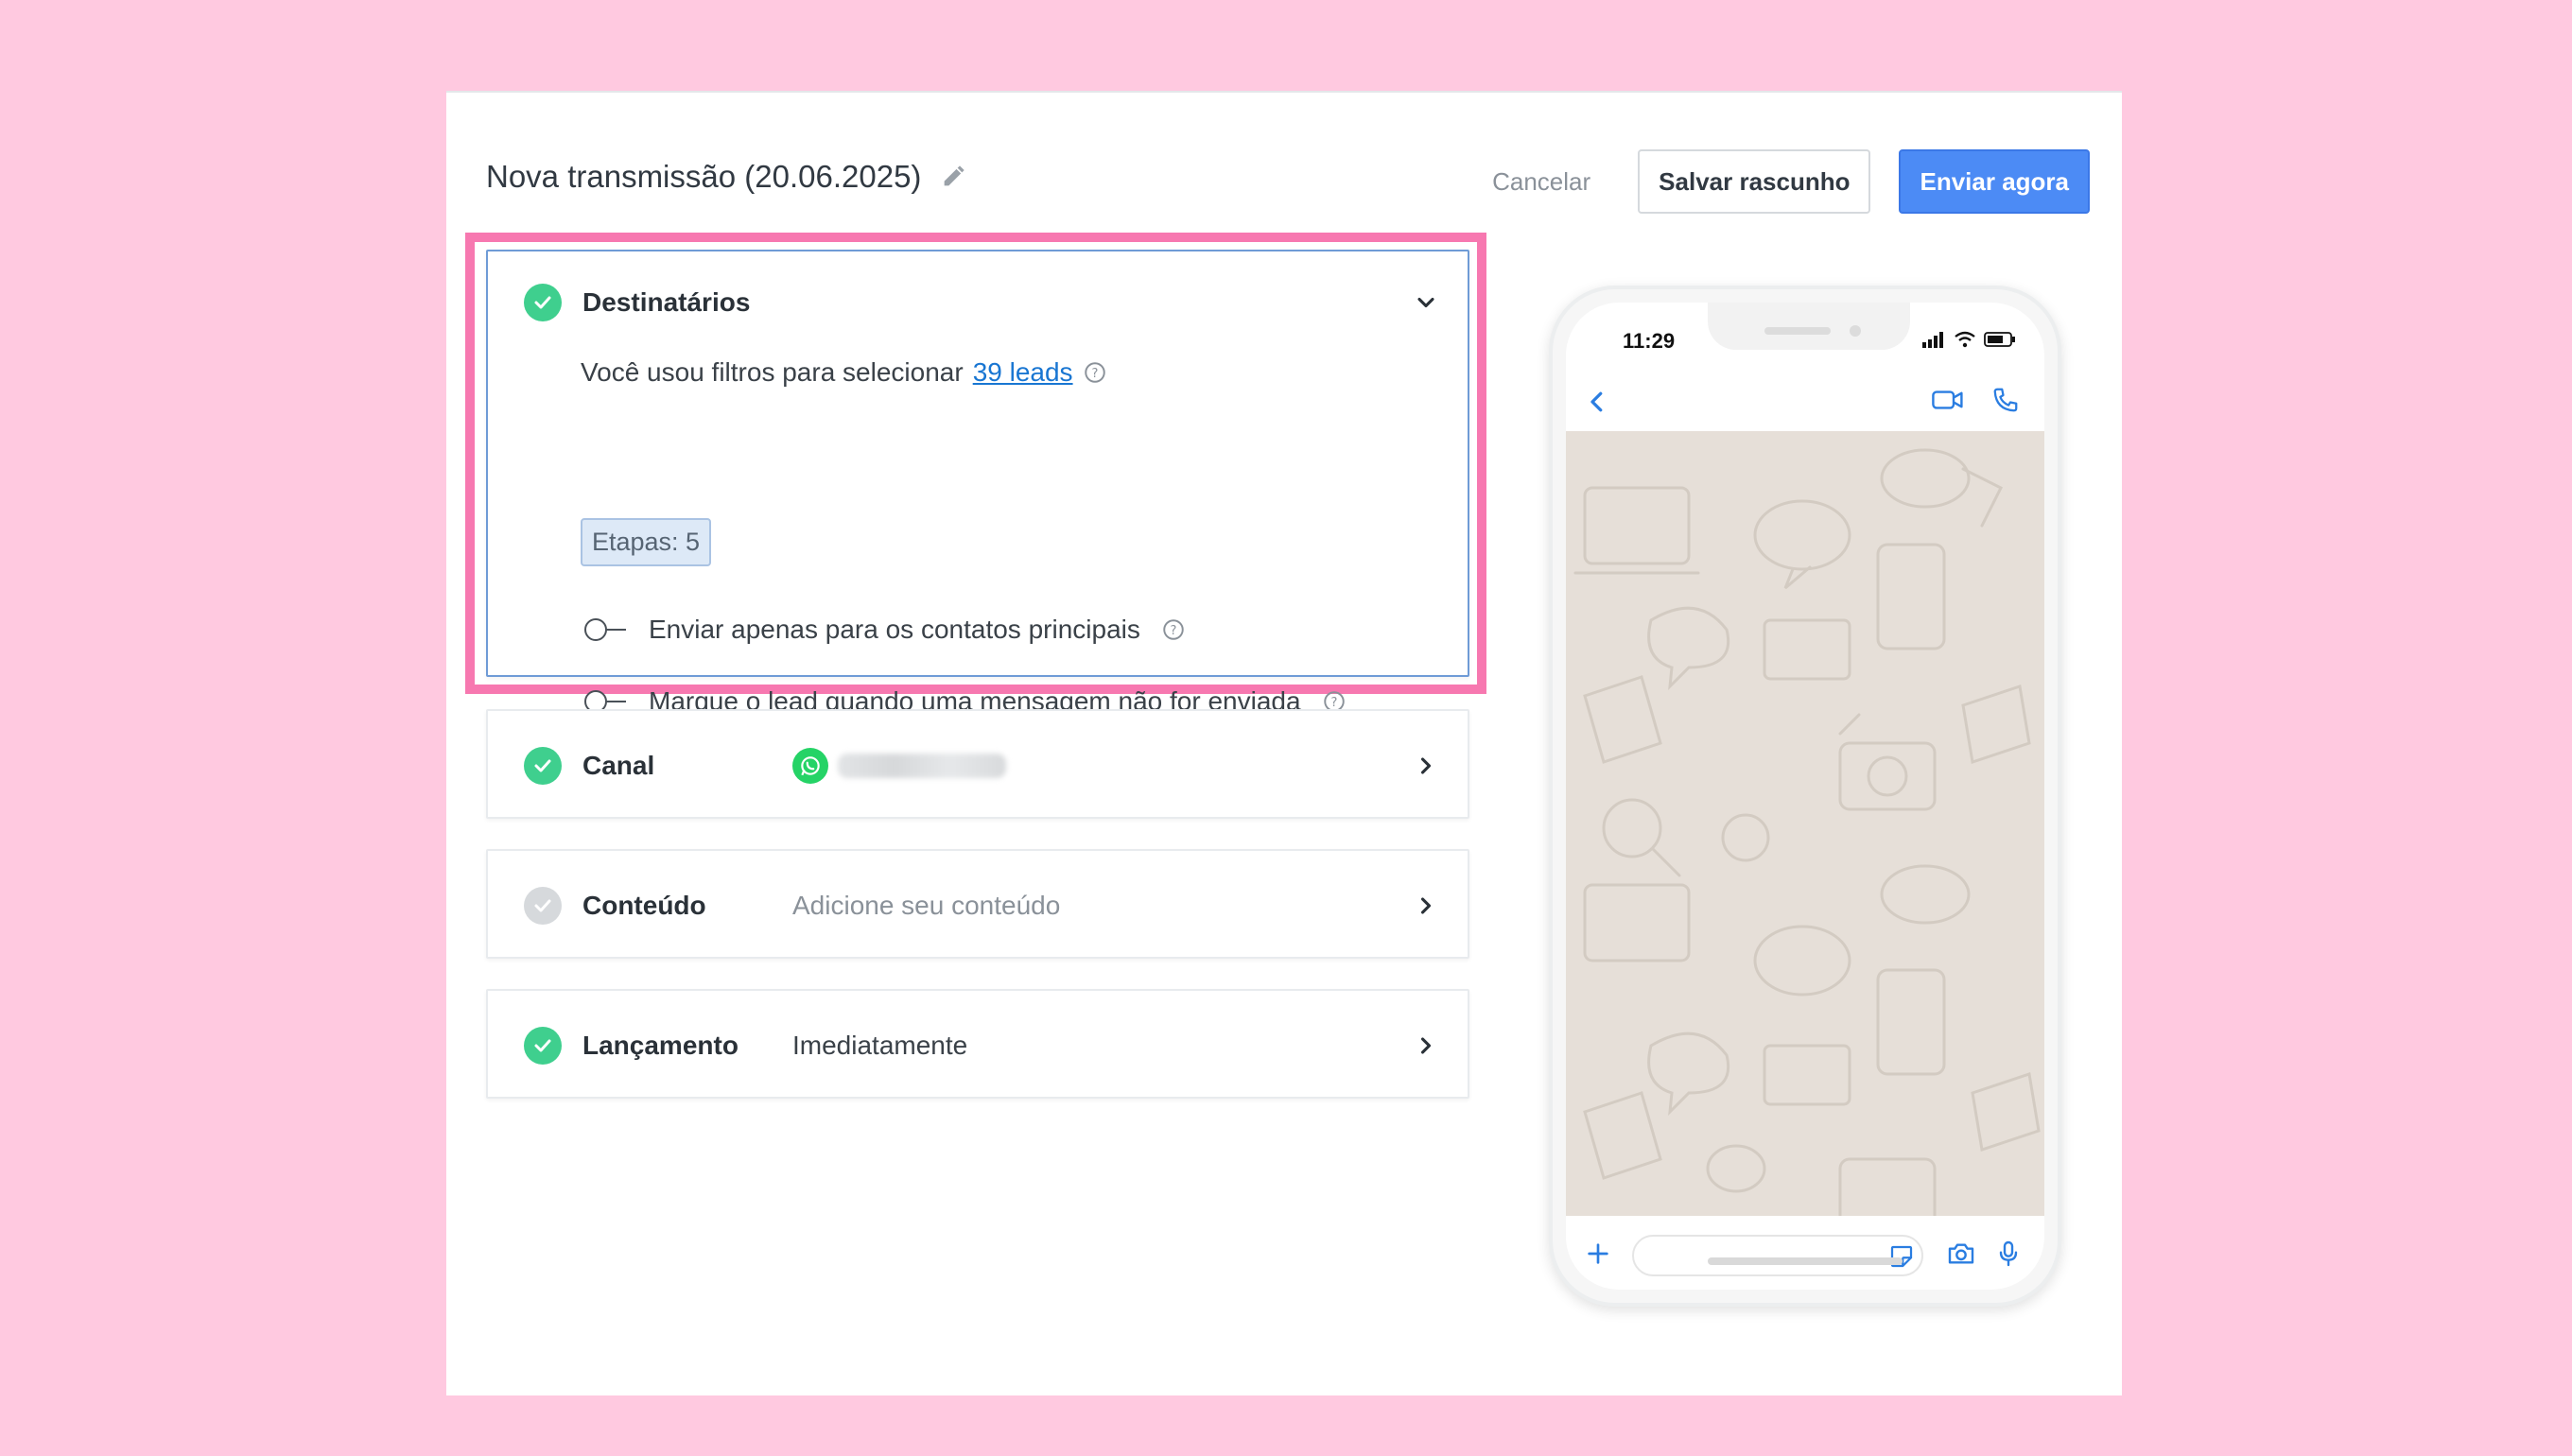 The image size is (2572, 1456). What do you see at coordinates (1805, 1261) in the screenshot?
I see `home-indicator` at bounding box center [1805, 1261].